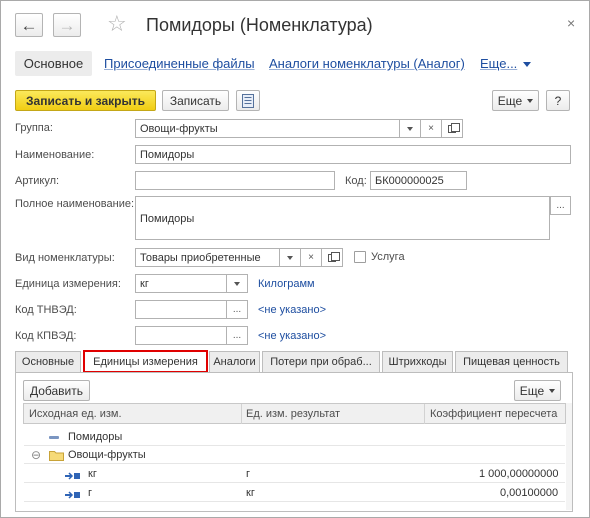  I want to click on item-kind-dropdown-button, so click(290, 257).